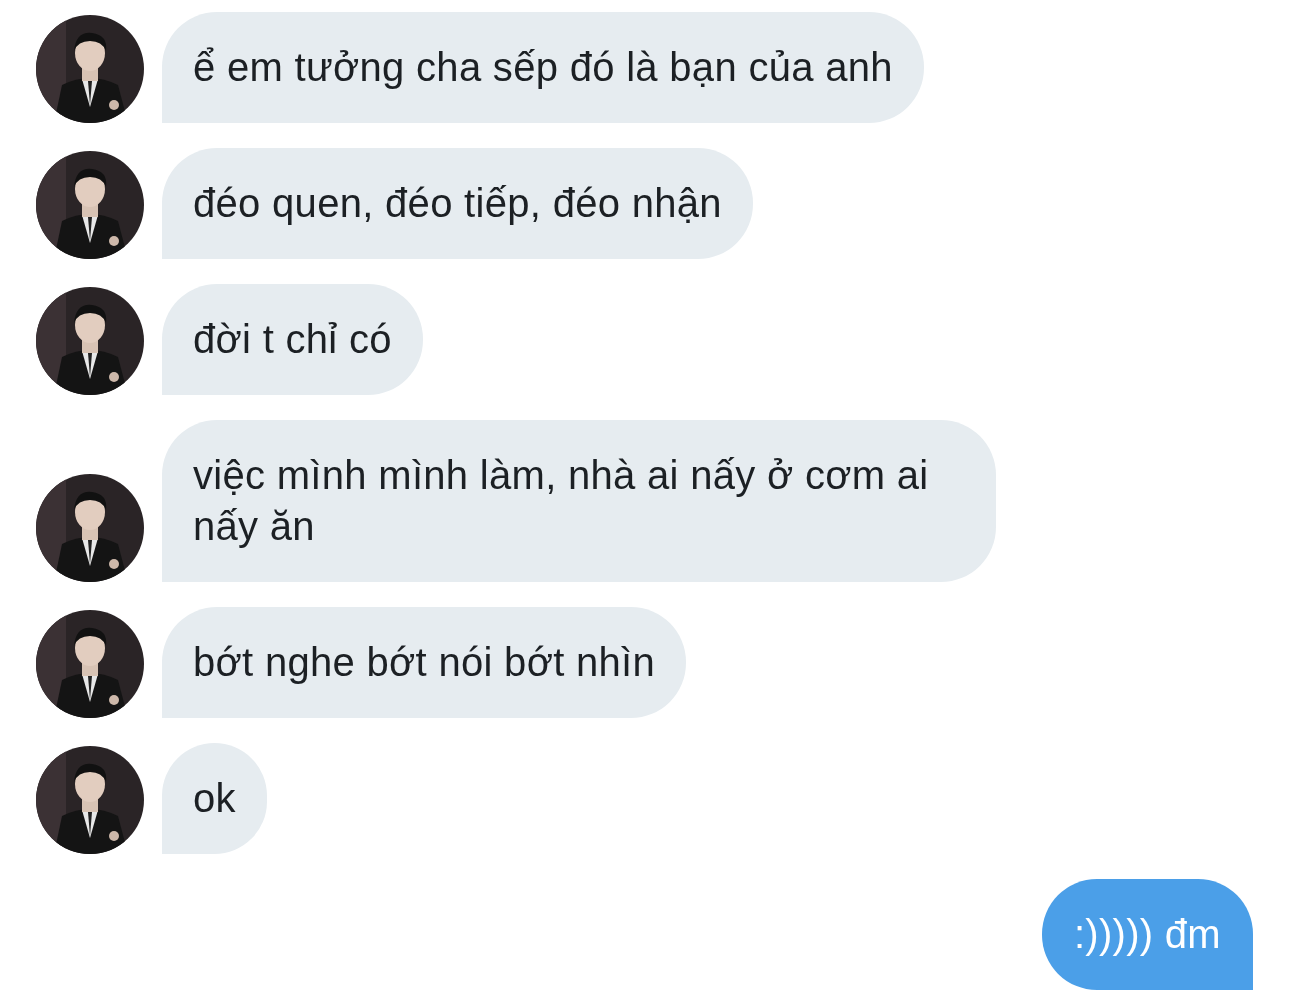 The image size is (1290, 991). Describe the element at coordinates (579, 501) in the screenshot. I see `message-bubble: việc mình mình làm, nhà ai nấy ở cơm ai nấy ăn` at that location.